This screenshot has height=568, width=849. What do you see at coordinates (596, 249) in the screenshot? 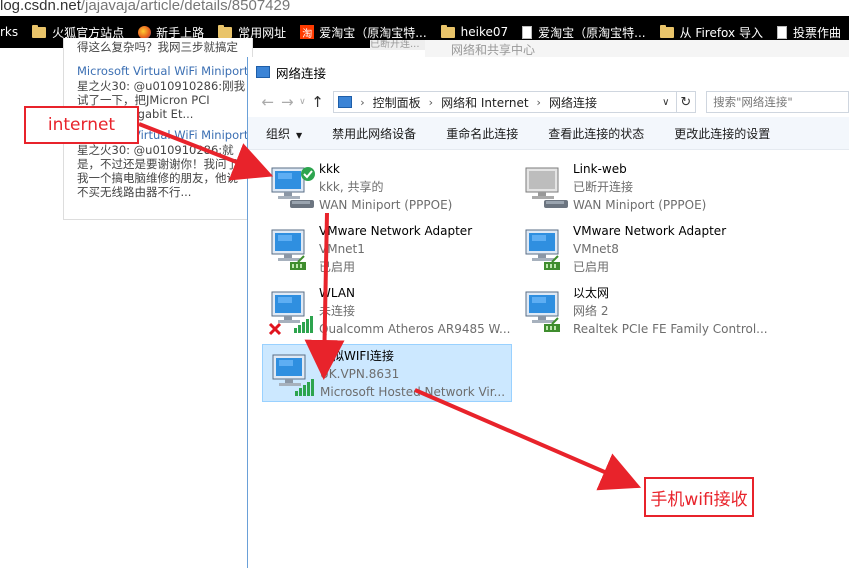
I see `connection-status: VMnet8` at bounding box center [596, 249].